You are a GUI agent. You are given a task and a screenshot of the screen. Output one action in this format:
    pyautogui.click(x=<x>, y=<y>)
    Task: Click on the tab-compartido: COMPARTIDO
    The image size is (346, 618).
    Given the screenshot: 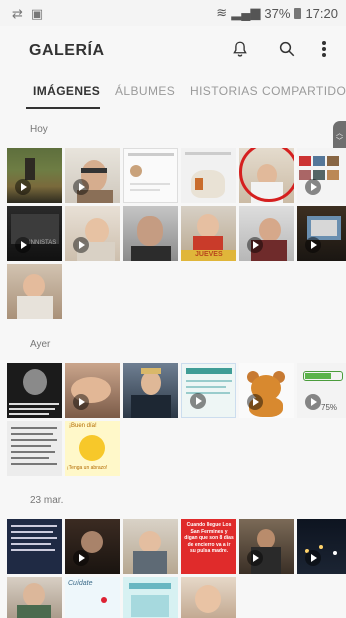 What is the action you would take?
    pyautogui.click(x=304, y=91)
    